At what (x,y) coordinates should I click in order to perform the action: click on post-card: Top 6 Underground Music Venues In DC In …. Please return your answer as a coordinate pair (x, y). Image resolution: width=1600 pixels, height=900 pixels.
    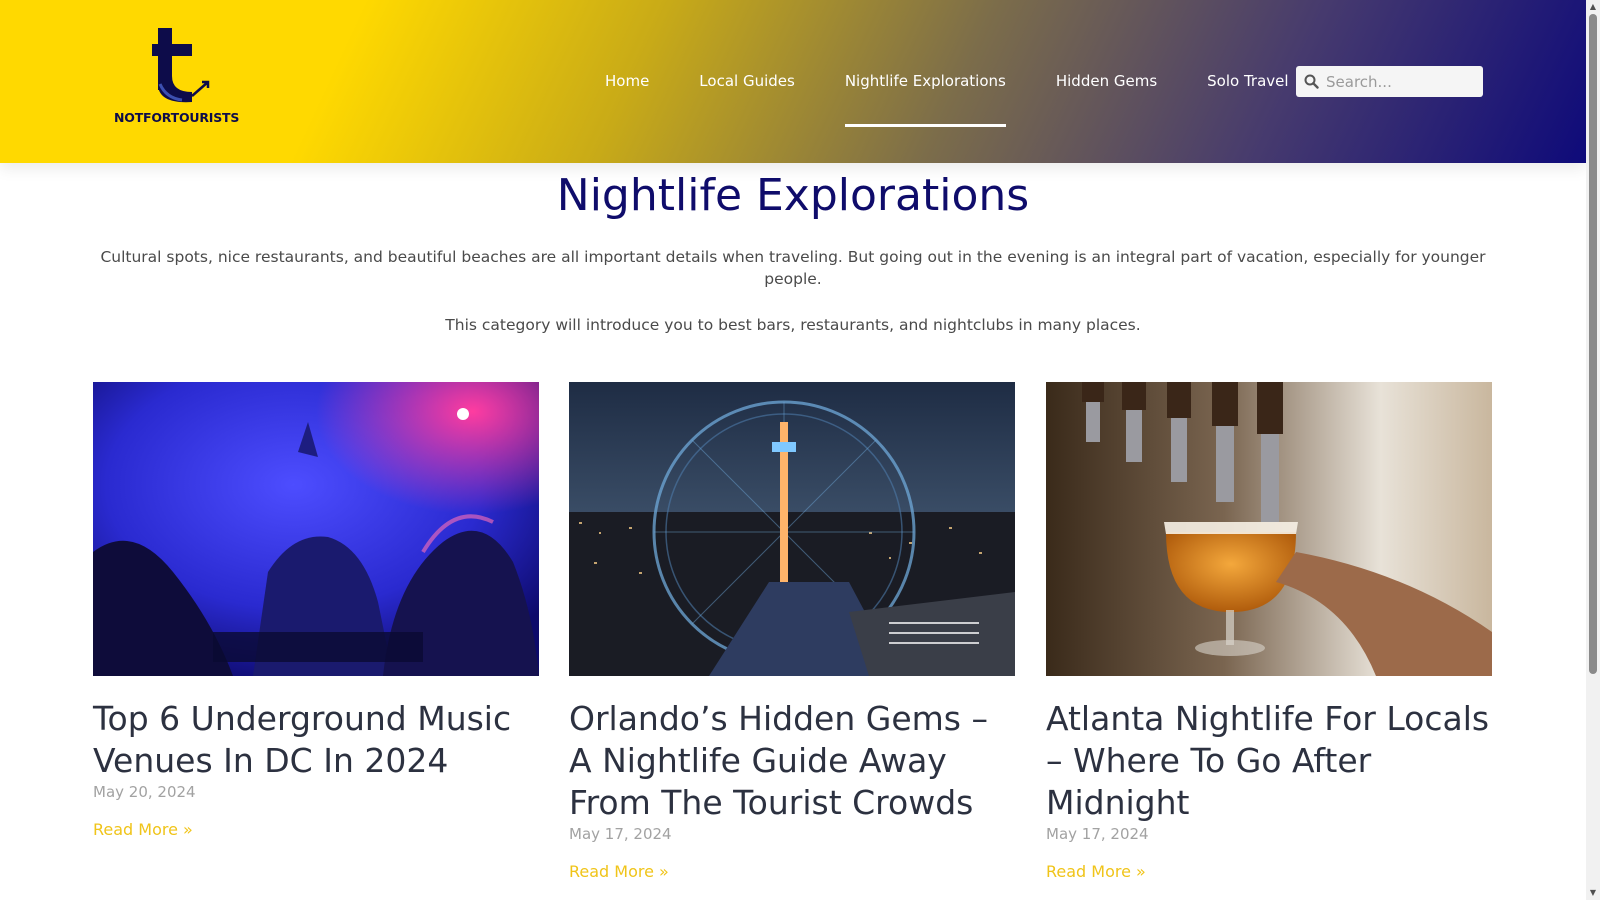
    Looking at the image, I should click on (316, 610).